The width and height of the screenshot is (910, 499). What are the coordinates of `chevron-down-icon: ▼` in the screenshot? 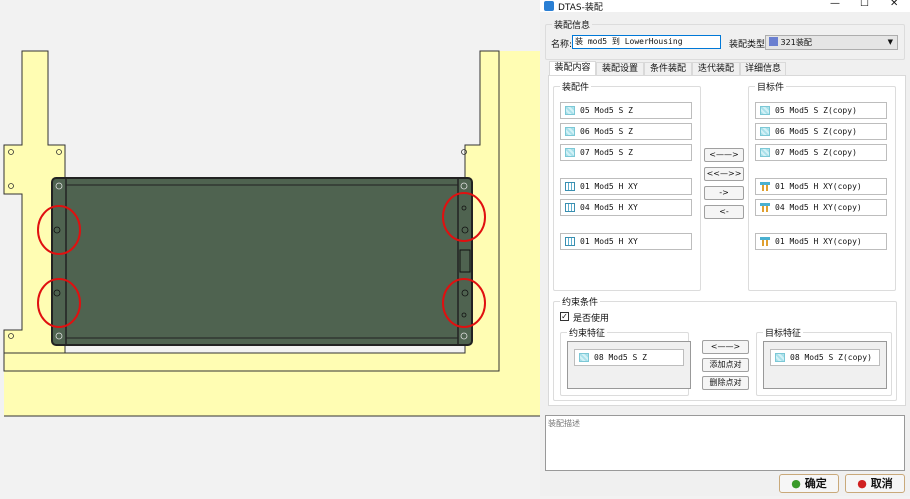 It's located at (890, 42).